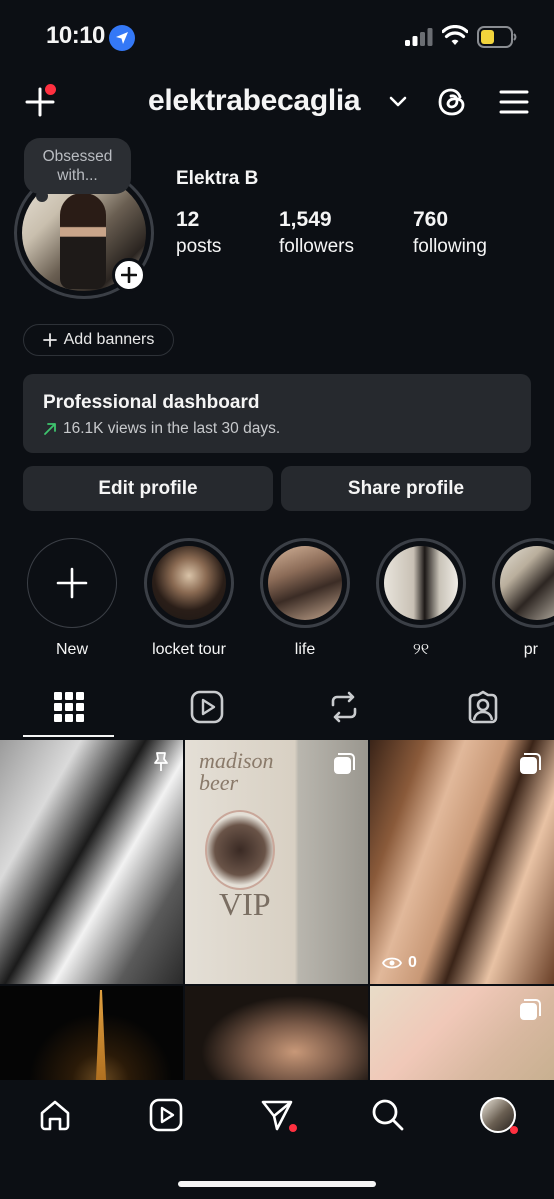 The height and width of the screenshot is (1199, 554). Describe the element at coordinates (198, 233) in the screenshot. I see `stat-posts: 12 posts` at that location.